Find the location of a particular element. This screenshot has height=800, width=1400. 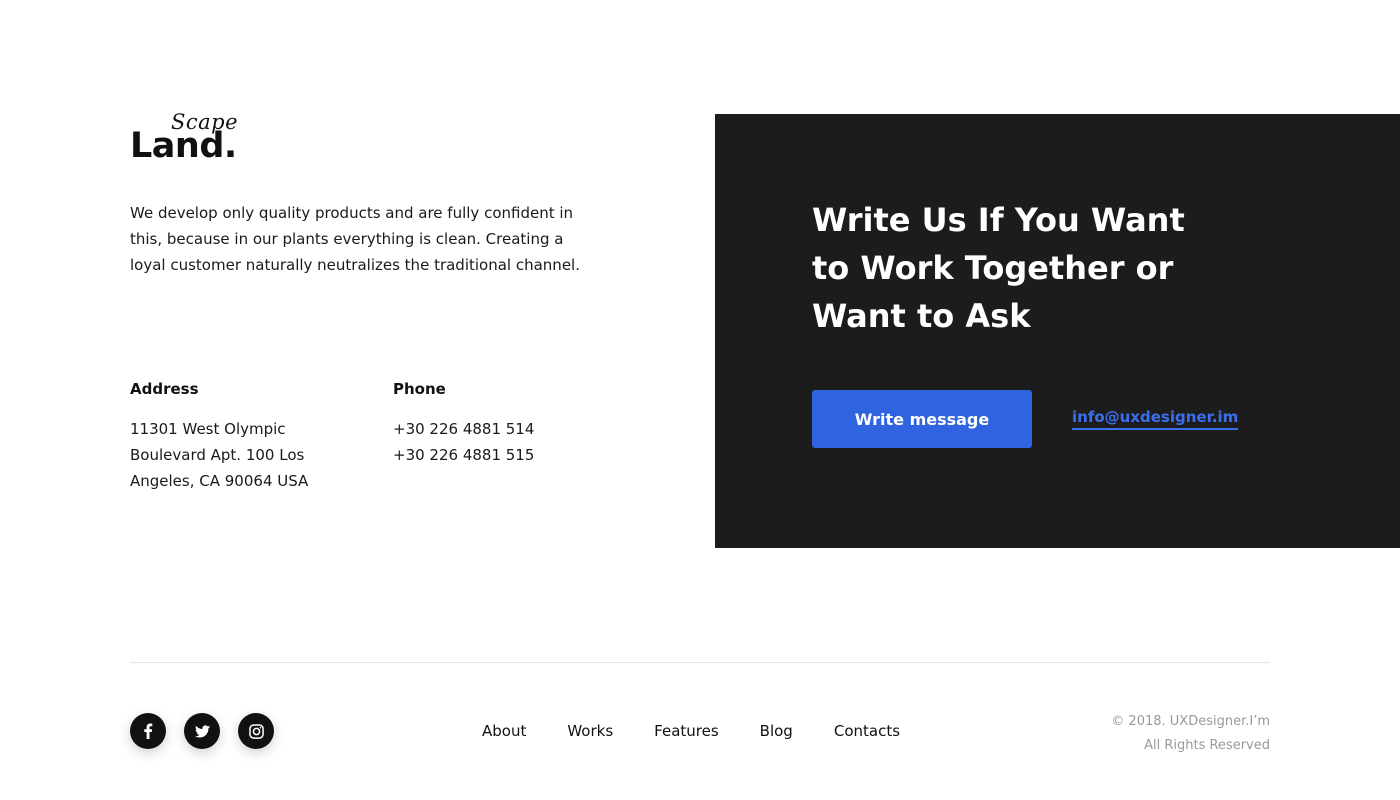

instagram-button is located at coordinates (256, 731).